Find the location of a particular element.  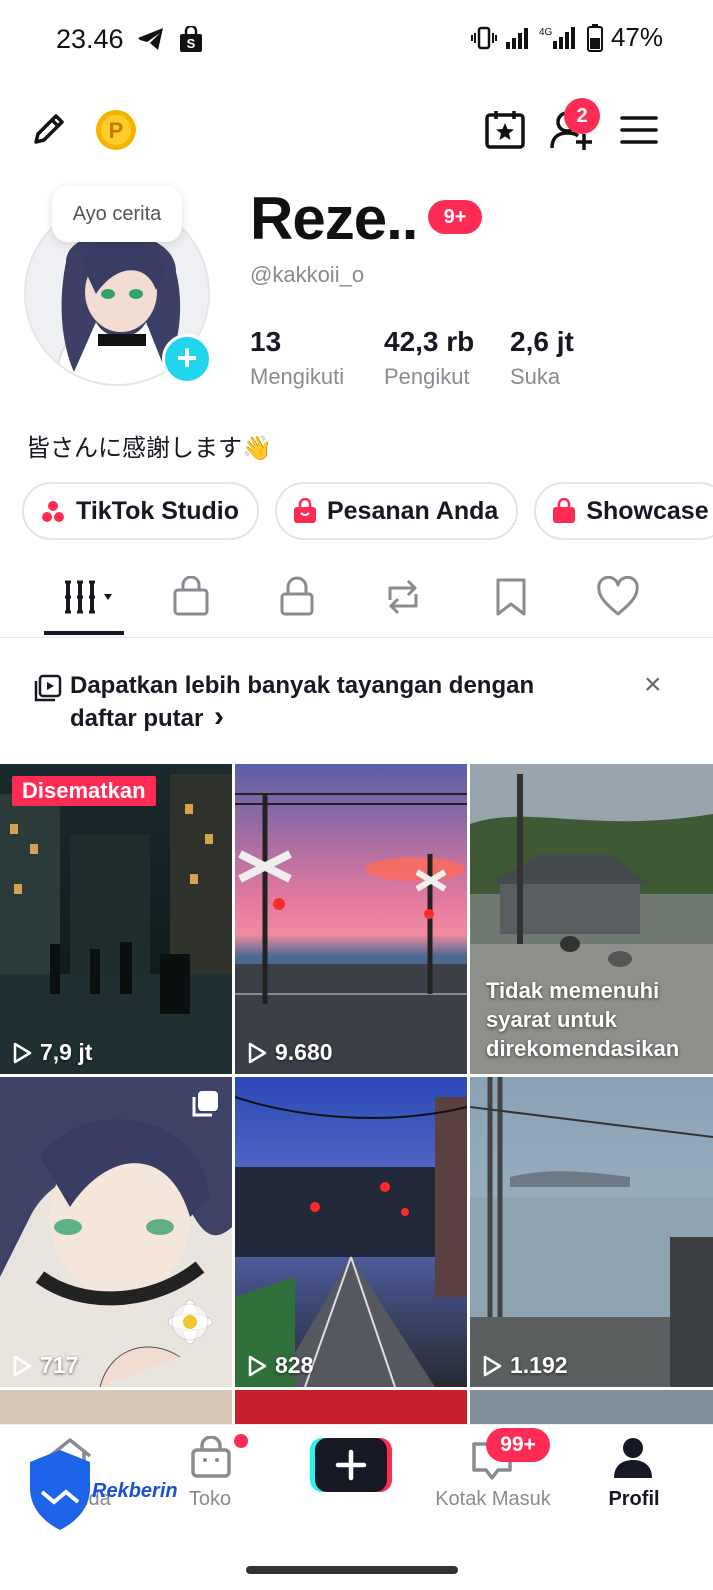

video-tile: Disematkan 7,9 jt is located at coordinates (116, 919).